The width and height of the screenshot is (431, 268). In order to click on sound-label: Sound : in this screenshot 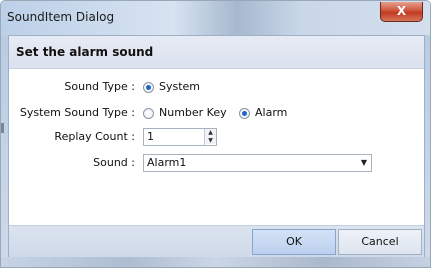, I will do `click(114, 162)`.